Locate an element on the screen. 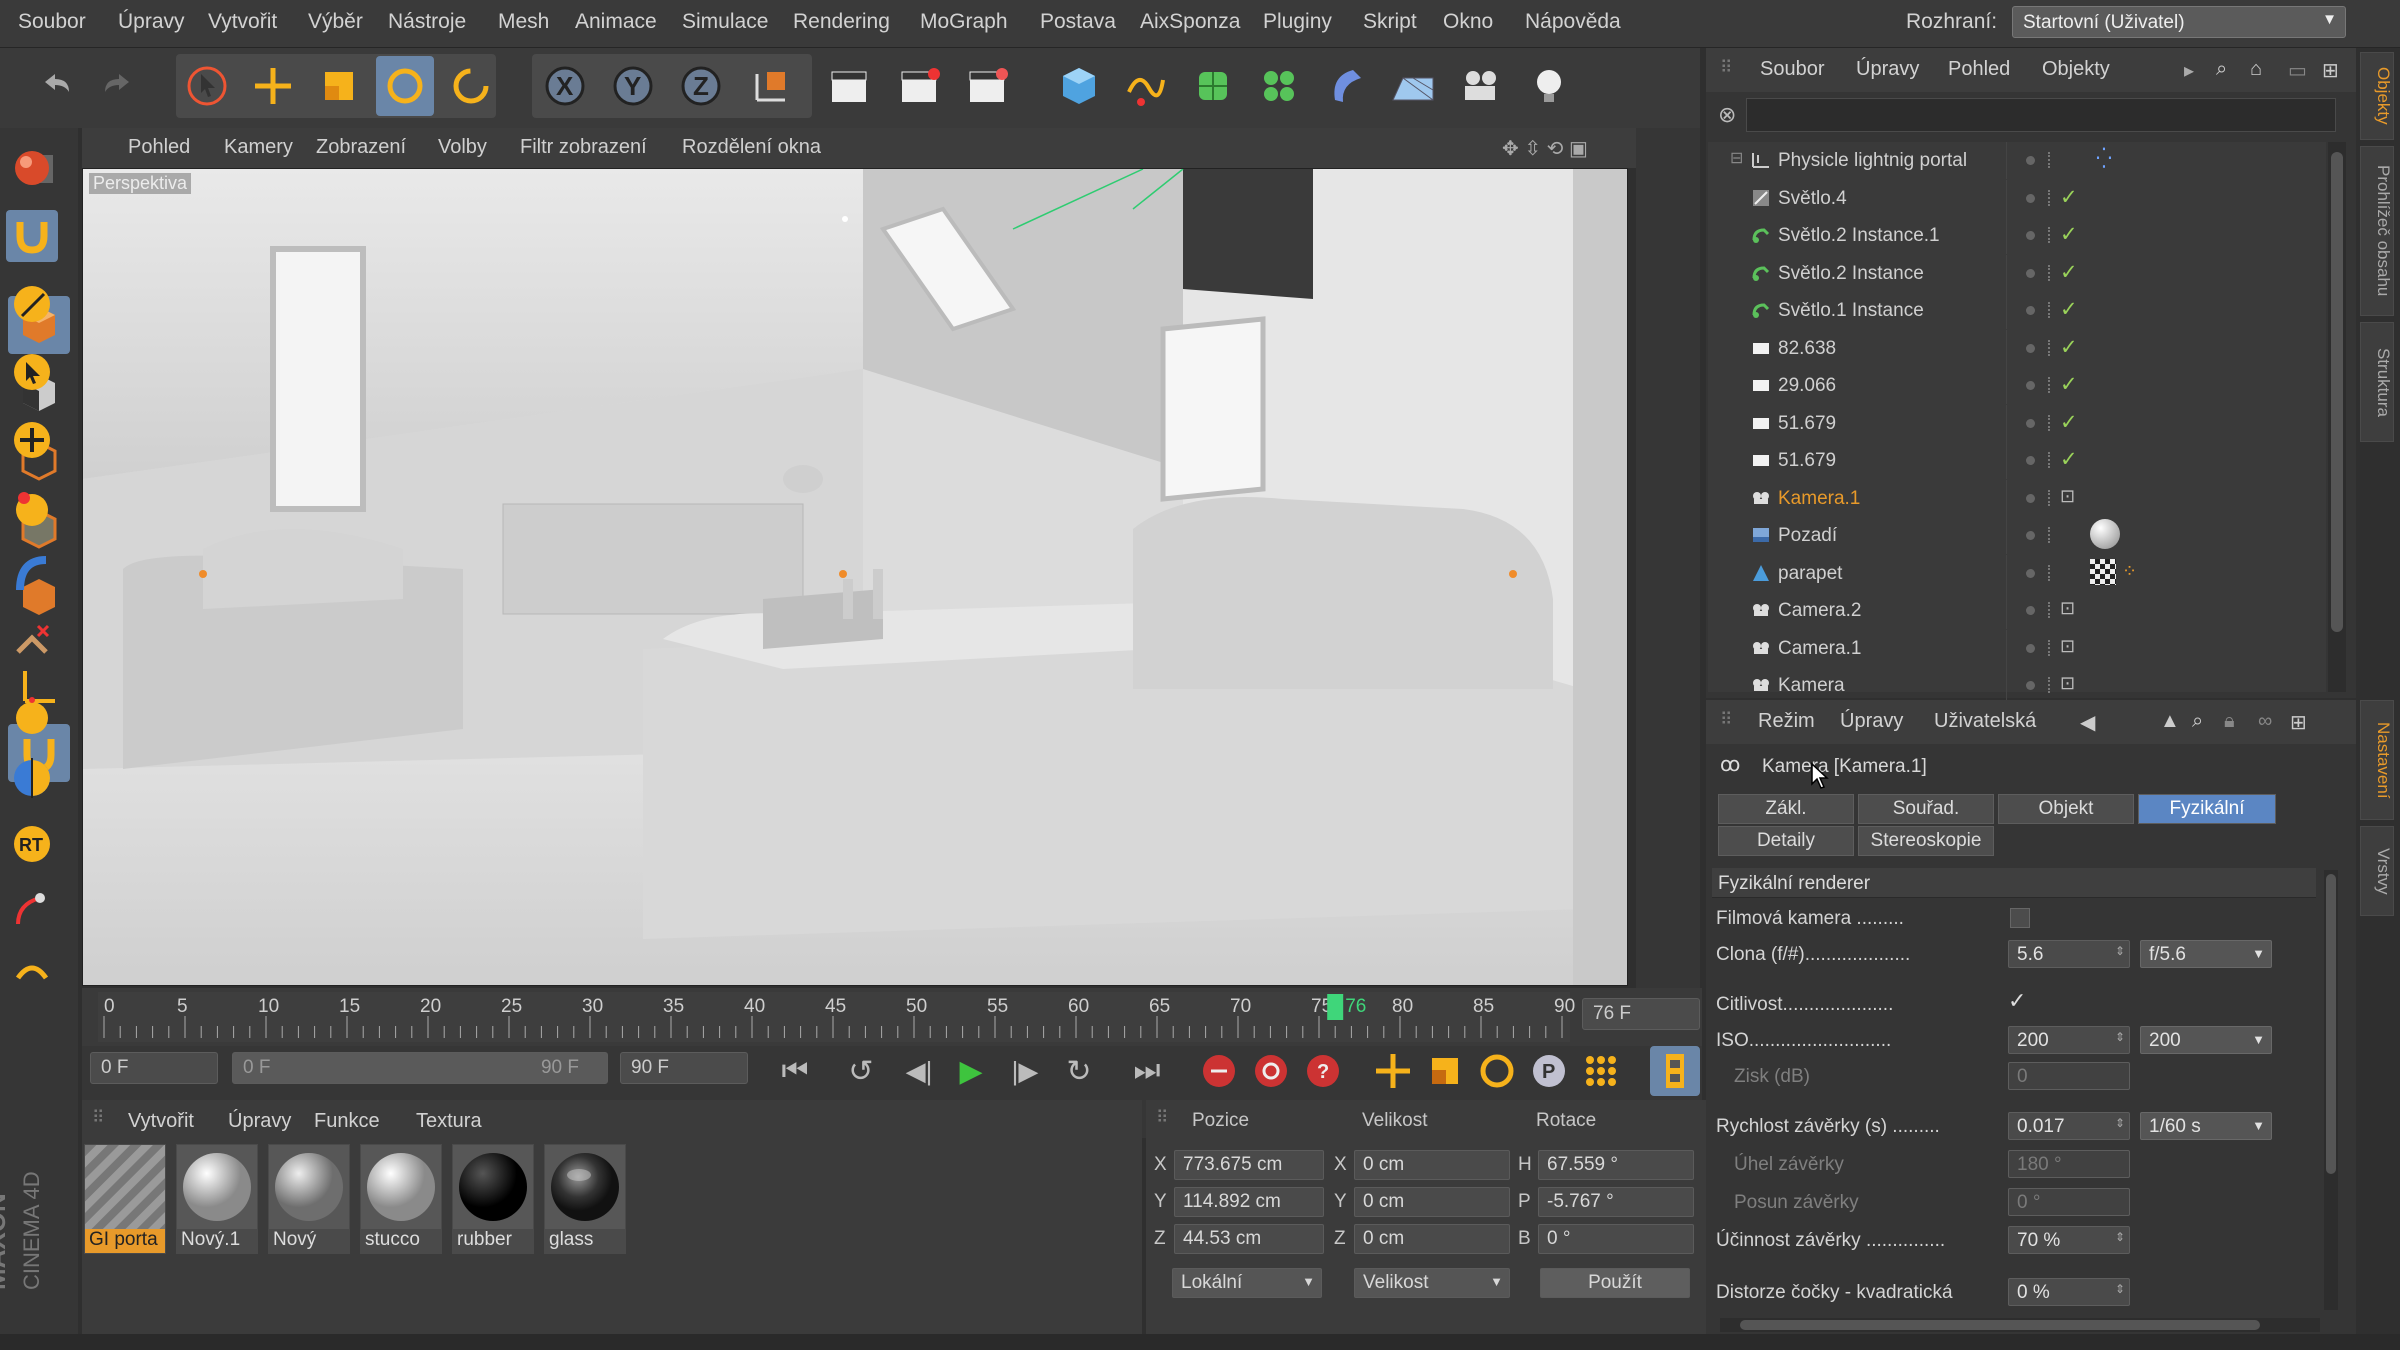 This screenshot has height=1350, width=2400. attr-scrollbar-thumb is located at coordinates (2331, 1024).